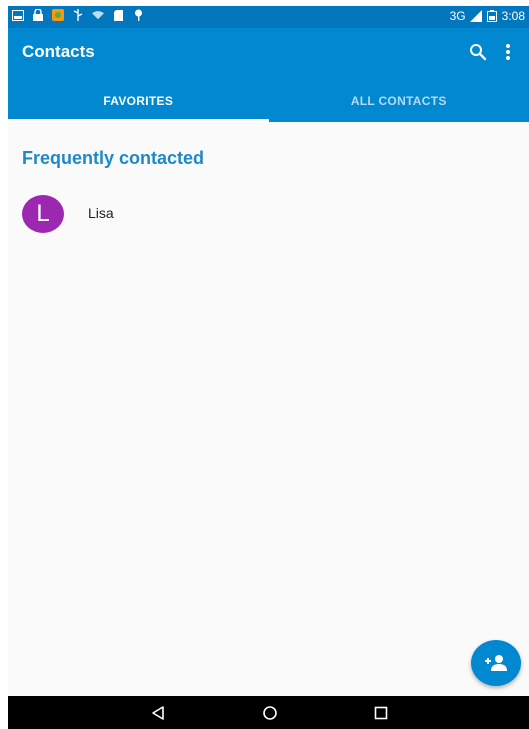 The width and height of the screenshot is (529, 729). What do you see at coordinates (268, 54) in the screenshot?
I see `app-bar: Contacts` at bounding box center [268, 54].